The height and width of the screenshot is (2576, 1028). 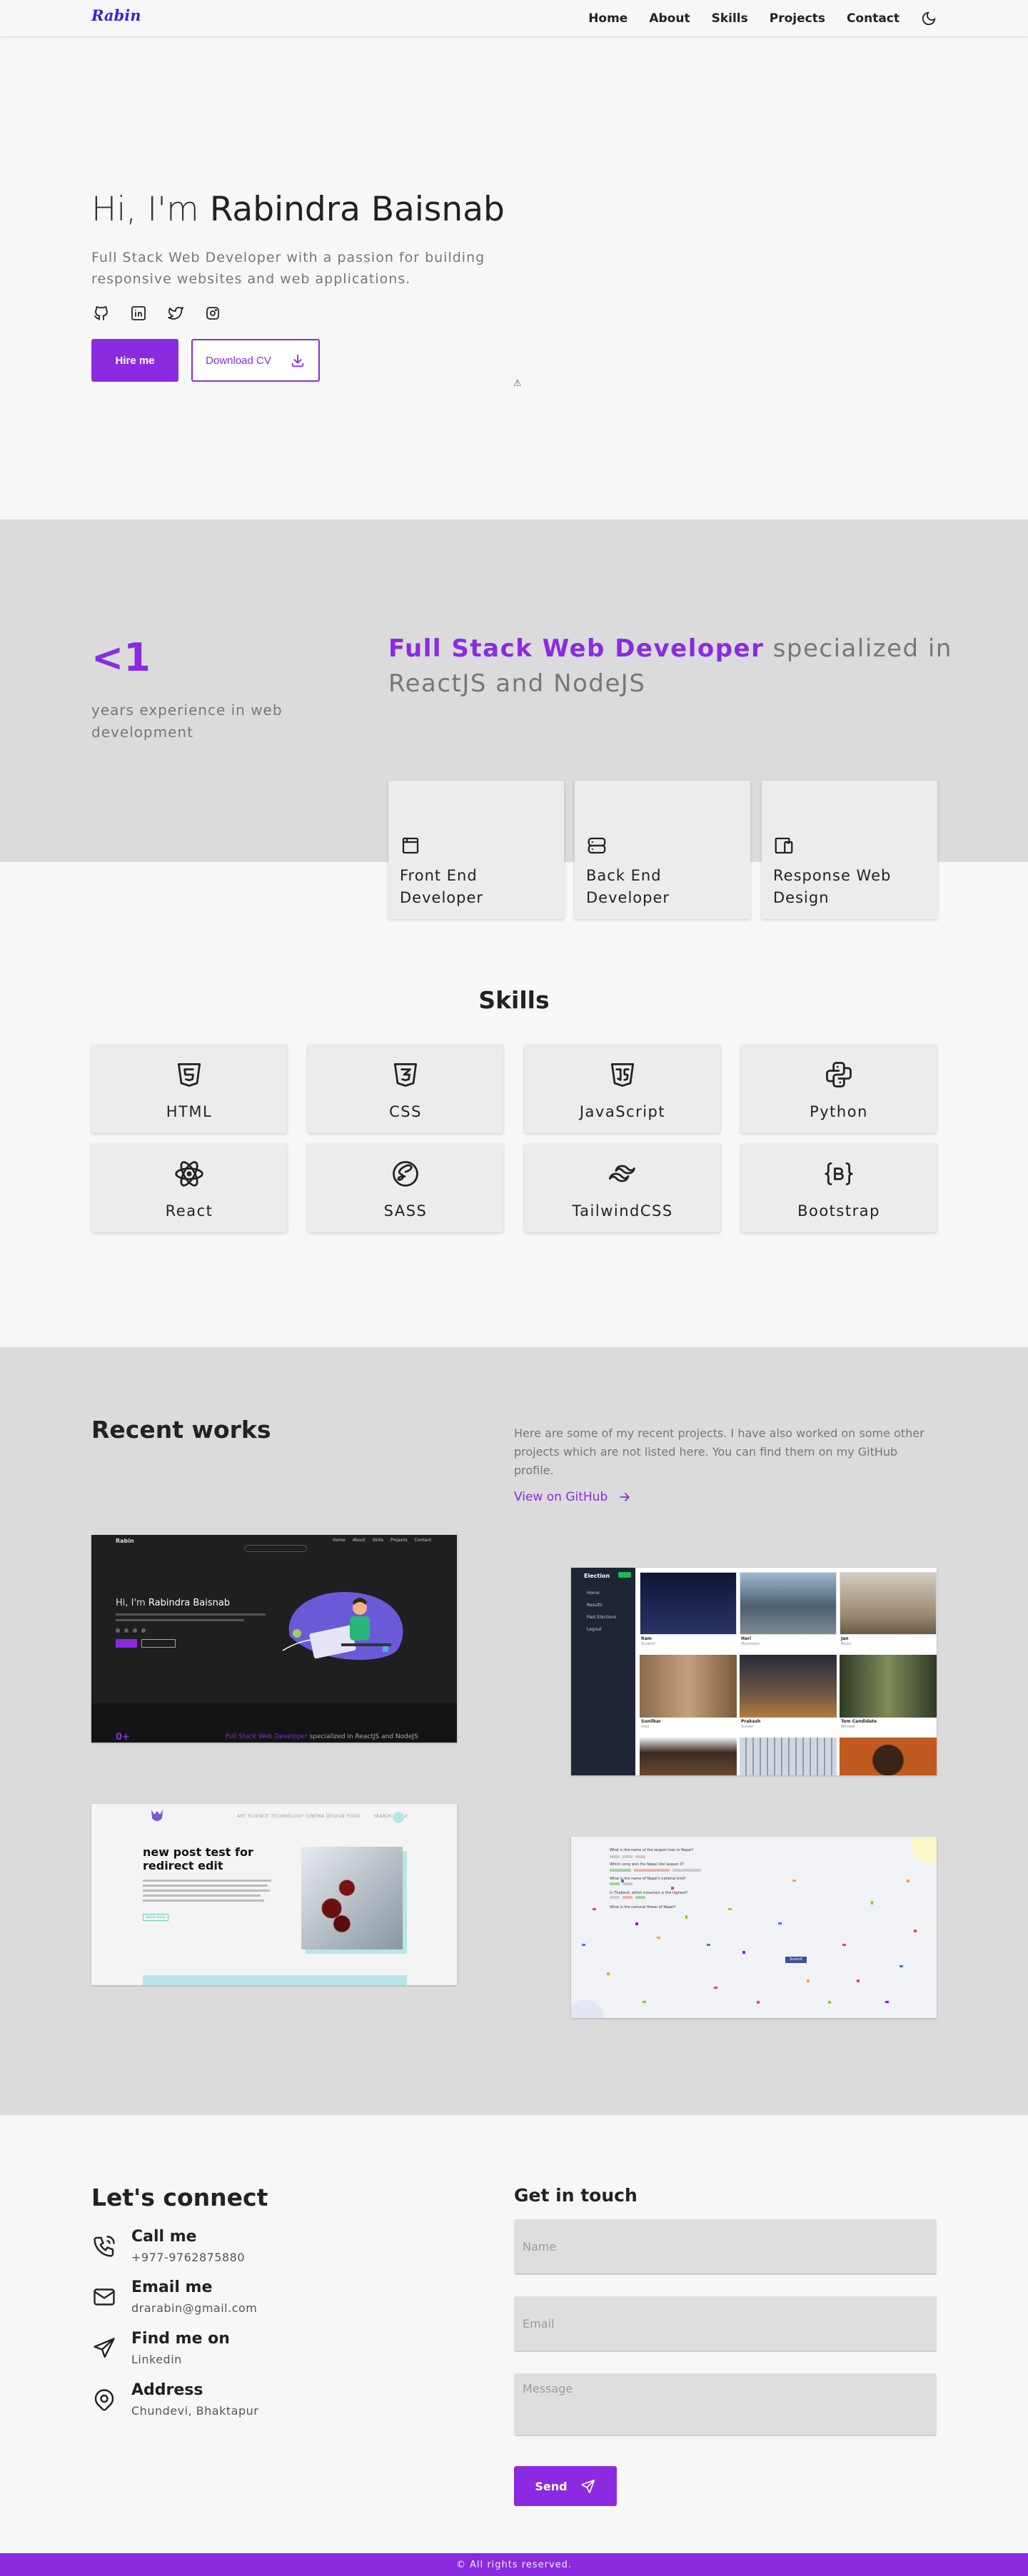 I want to click on contact-value: +977-9762875880, so click(x=188, y=2257).